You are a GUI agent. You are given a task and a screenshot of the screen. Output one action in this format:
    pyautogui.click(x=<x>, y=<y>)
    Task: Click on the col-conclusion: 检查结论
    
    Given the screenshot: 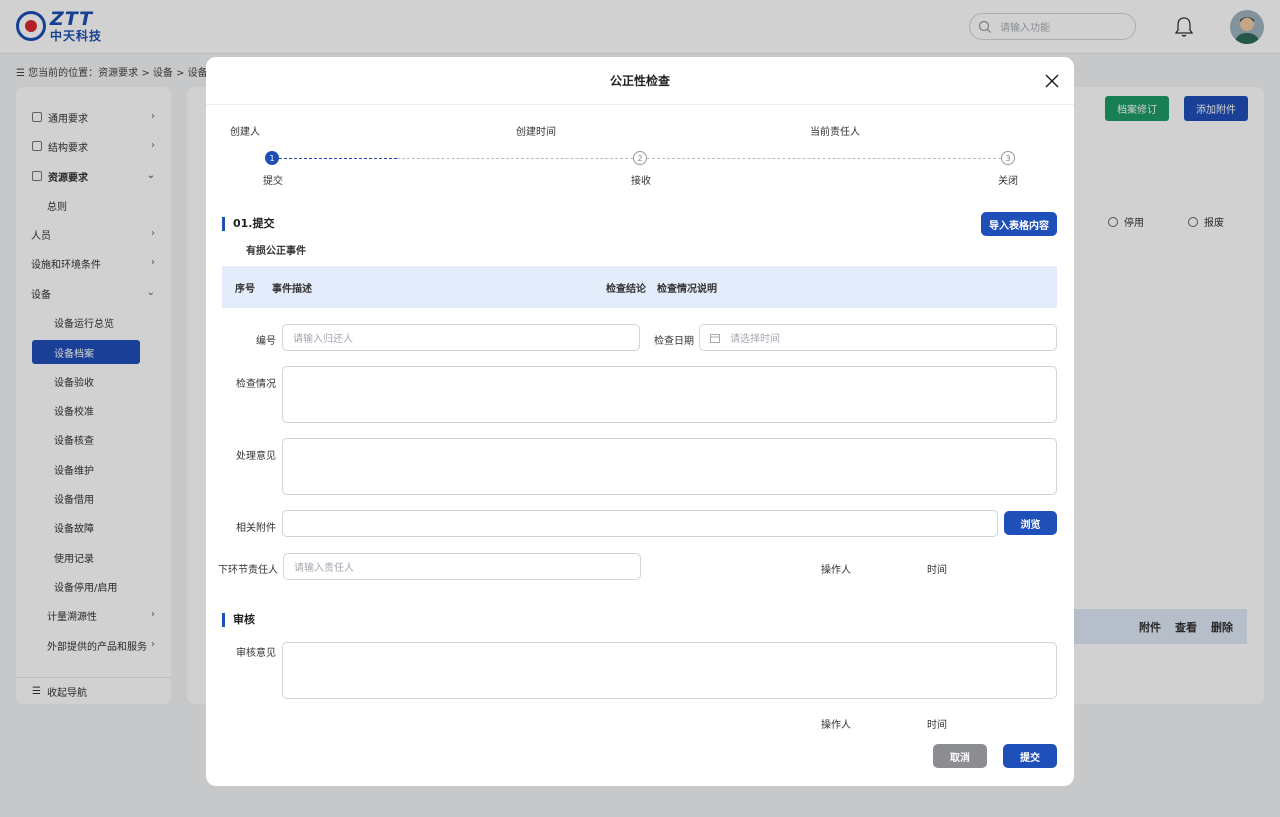 What is the action you would take?
    pyautogui.click(x=626, y=289)
    